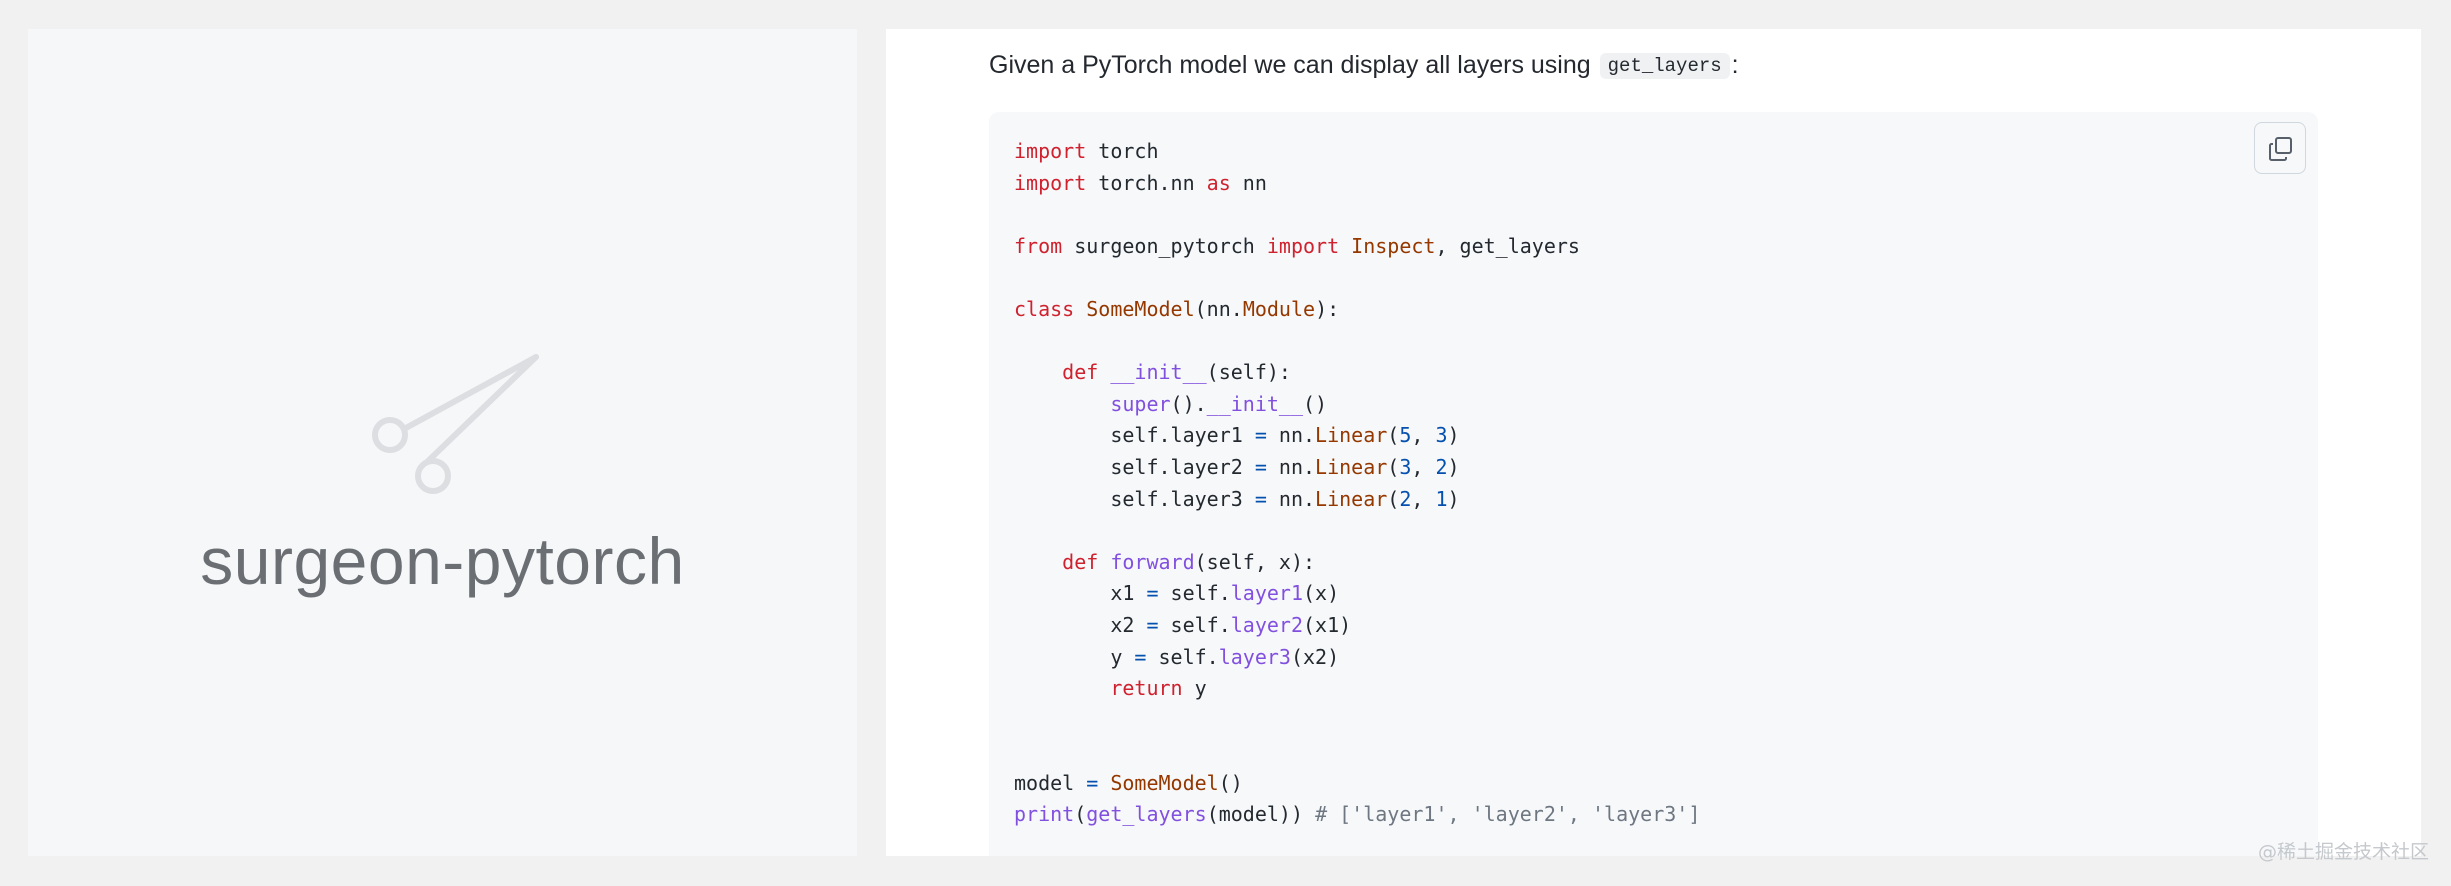 The width and height of the screenshot is (2451, 886). I want to click on code-line: def forward(self, x):, so click(1357, 563).